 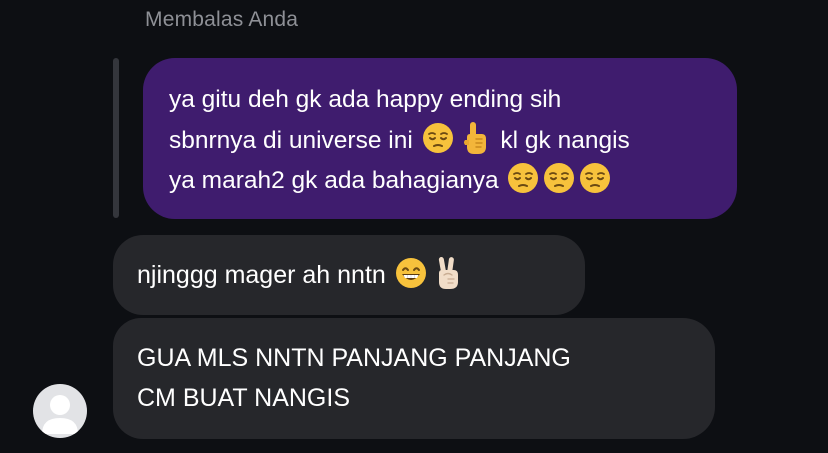 What do you see at coordinates (116, 138) in the screenshot?
I see `reply-indicator-bar` at bounding box center [116, 138].